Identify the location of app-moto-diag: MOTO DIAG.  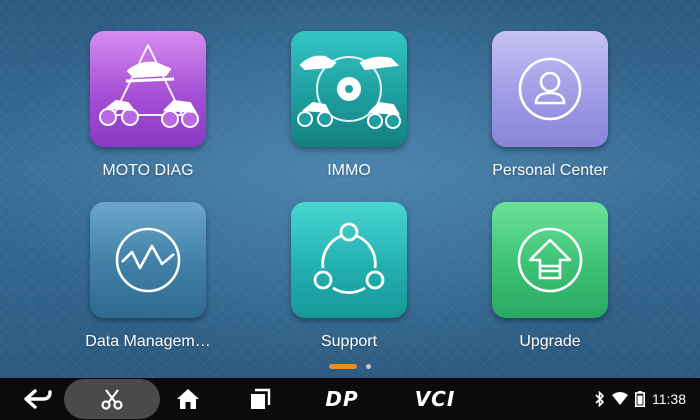
(148, 111).